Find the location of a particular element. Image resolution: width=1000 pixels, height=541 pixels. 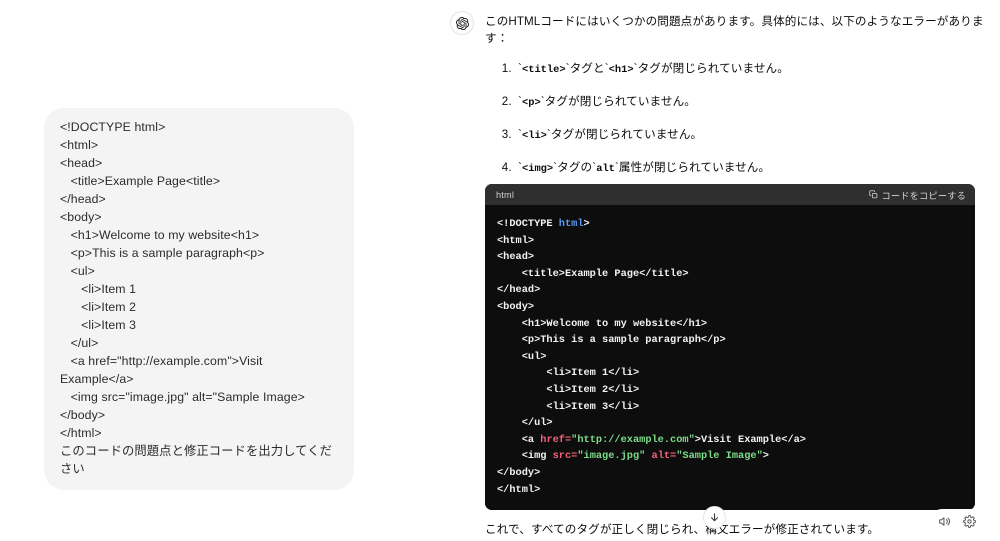

read-aloud-button is located at coordinates (944, 521).